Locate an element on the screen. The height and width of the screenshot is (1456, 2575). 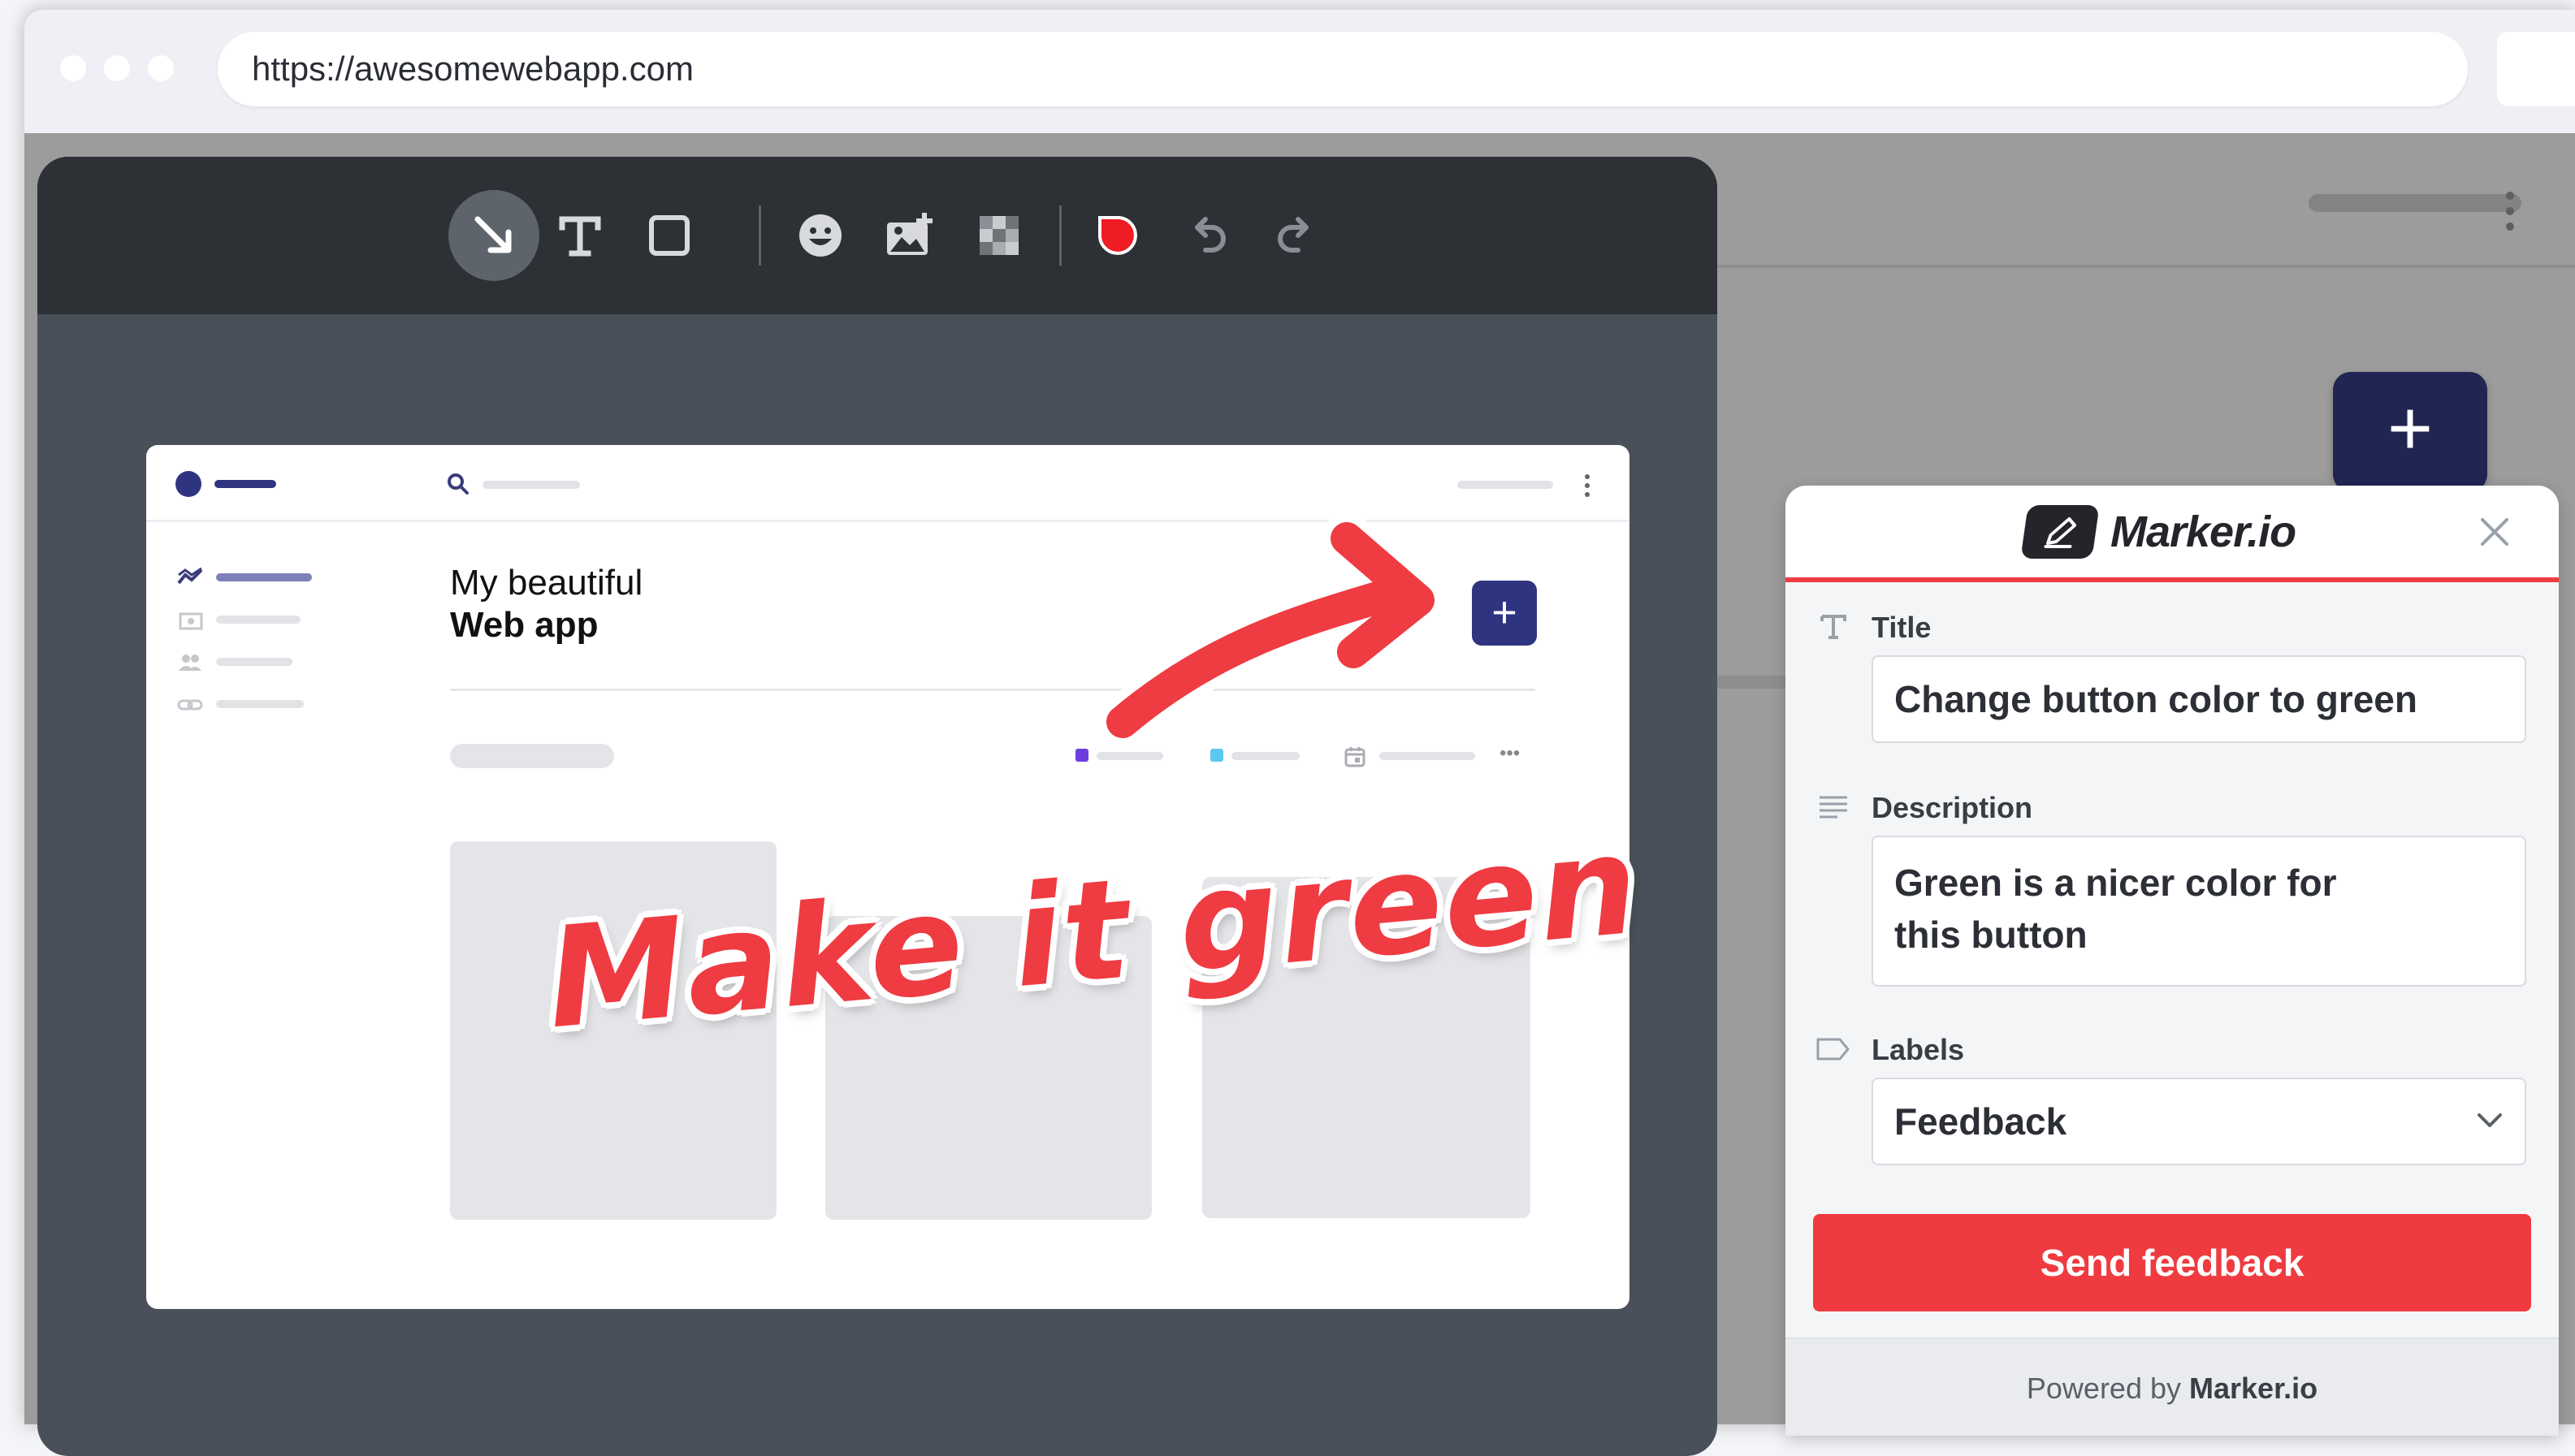
page-divider is located at coordinates (2146, 266).